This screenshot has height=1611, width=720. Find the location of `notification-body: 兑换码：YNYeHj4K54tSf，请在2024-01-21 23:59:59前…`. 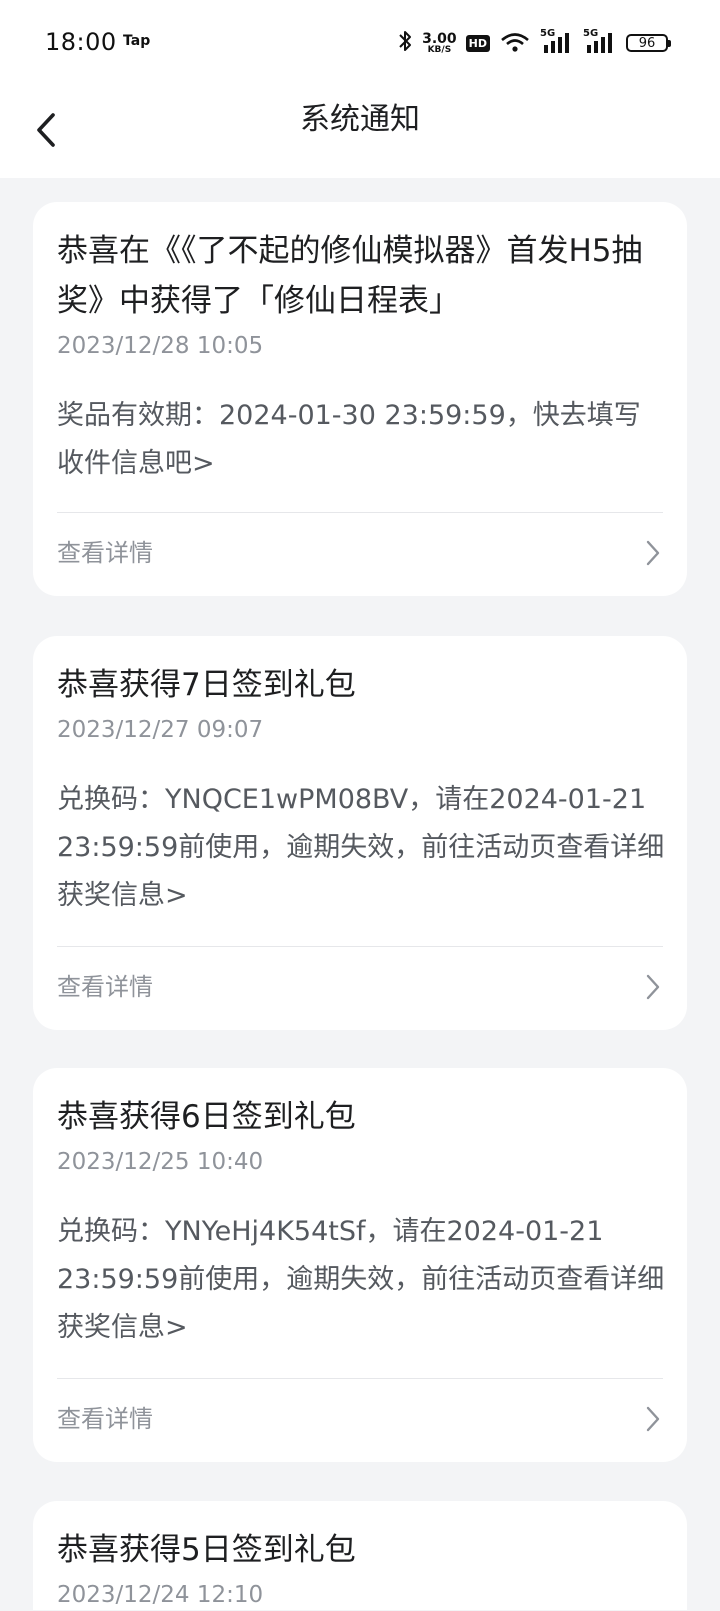

notification-body: 兑换码：YNYeHj4K54tSf，请在2024-01-21 23:59:59前… is located at coordinates (362, 1280).